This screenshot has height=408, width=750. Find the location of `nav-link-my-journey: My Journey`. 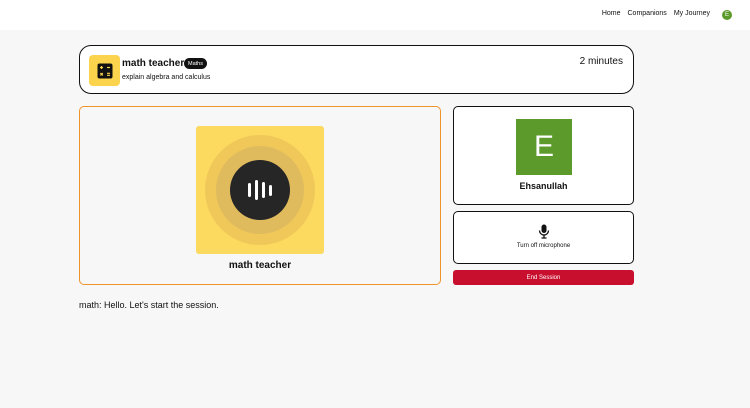

nav-link-my-journey: My Journey is located at coordinates (692, 13).